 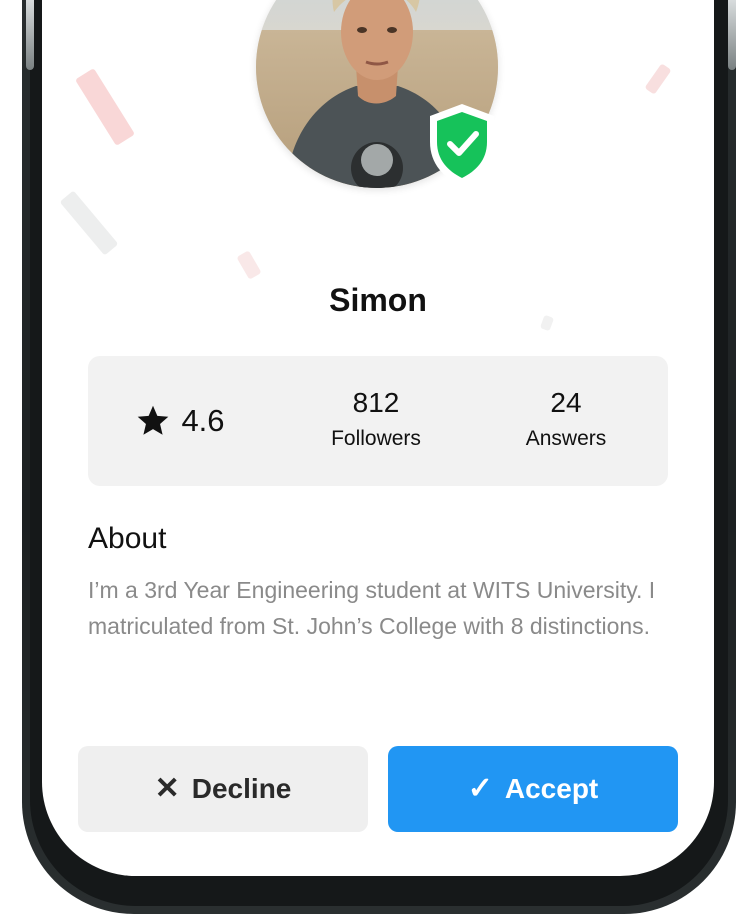 What do you see at coordinates (732, 35) in the screenshot?
I see `frame-edge-right` at bounding box center [732, 35].